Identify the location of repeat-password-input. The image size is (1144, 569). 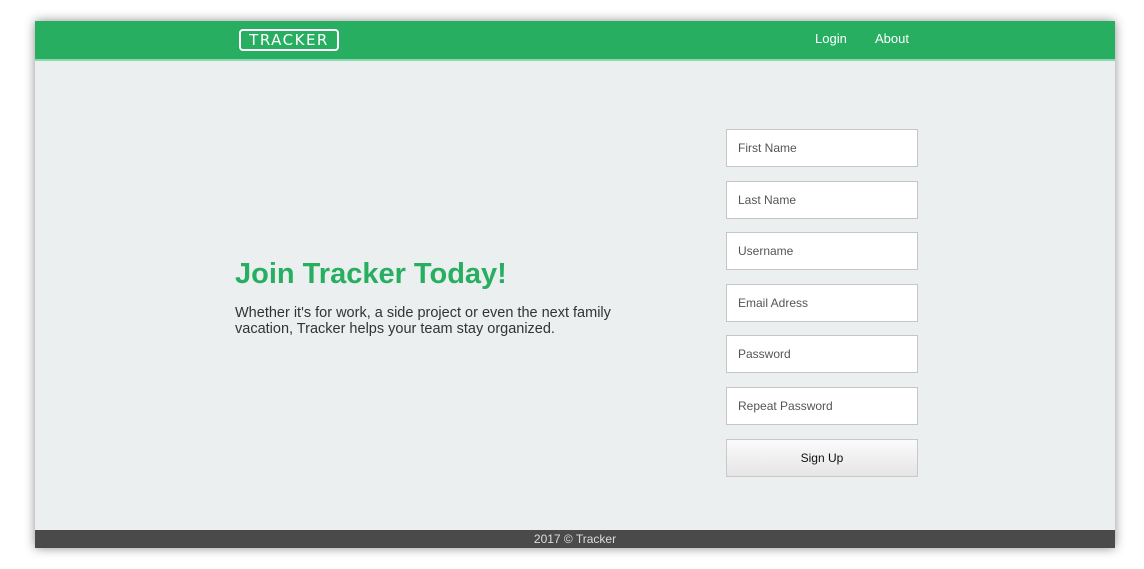
(822, 405).